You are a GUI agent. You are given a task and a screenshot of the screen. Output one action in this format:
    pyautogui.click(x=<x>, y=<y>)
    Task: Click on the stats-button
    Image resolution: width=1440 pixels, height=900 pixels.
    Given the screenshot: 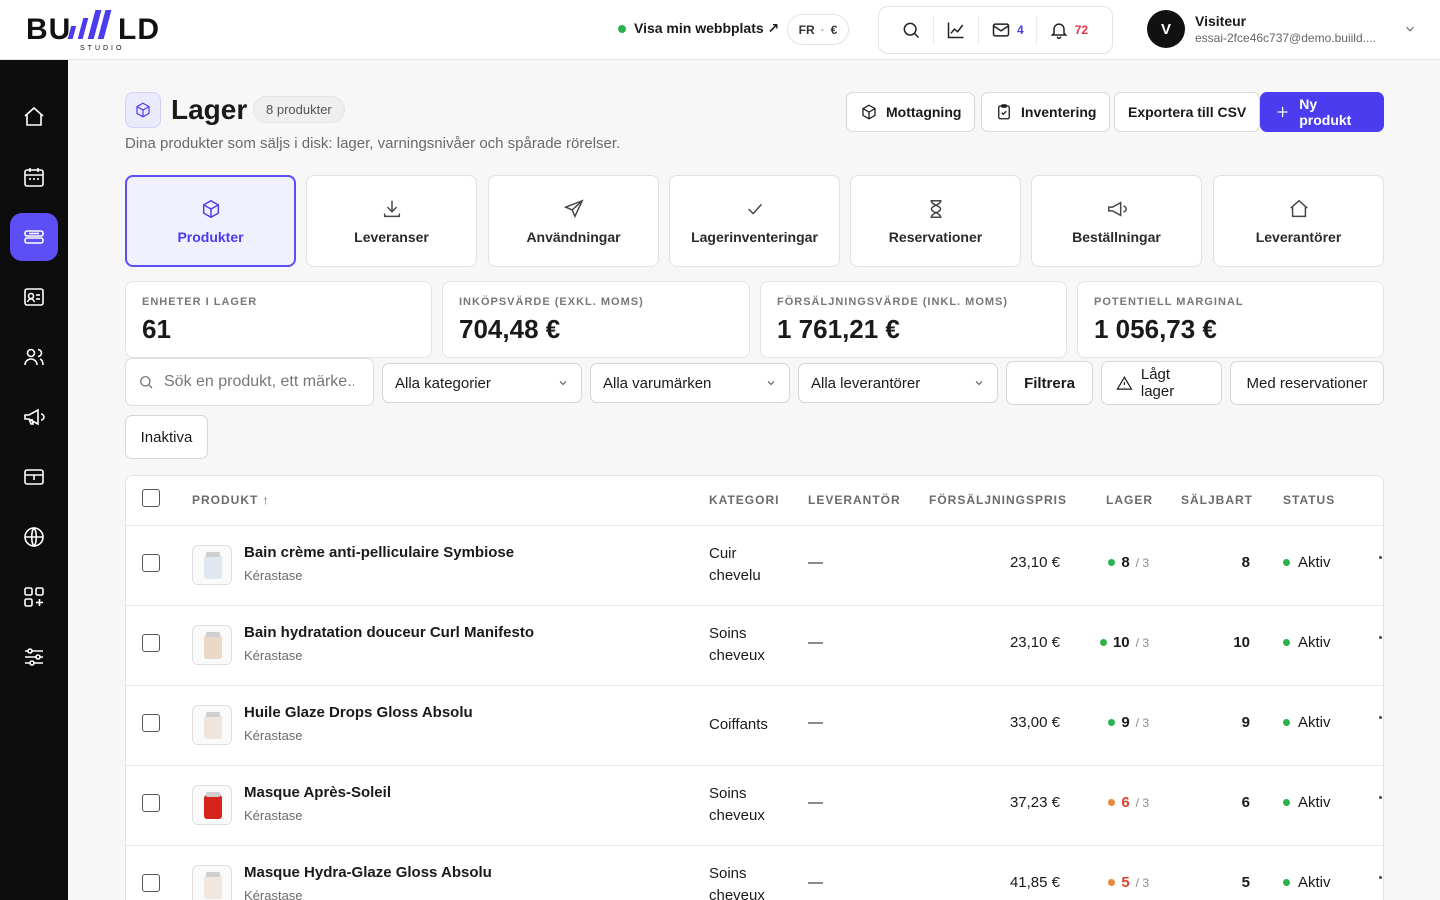 What is the action you would take?
    pyautogui.click(x=956, y=30)
    